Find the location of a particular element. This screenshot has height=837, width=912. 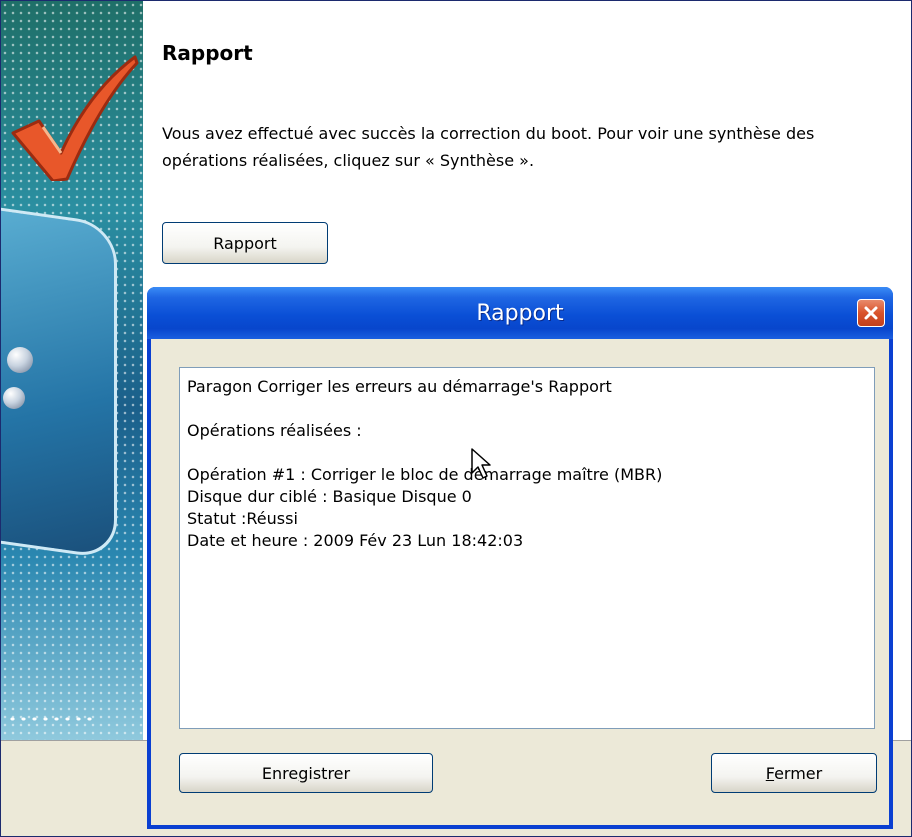

wizard-banner is located at coordinates (72, 370).